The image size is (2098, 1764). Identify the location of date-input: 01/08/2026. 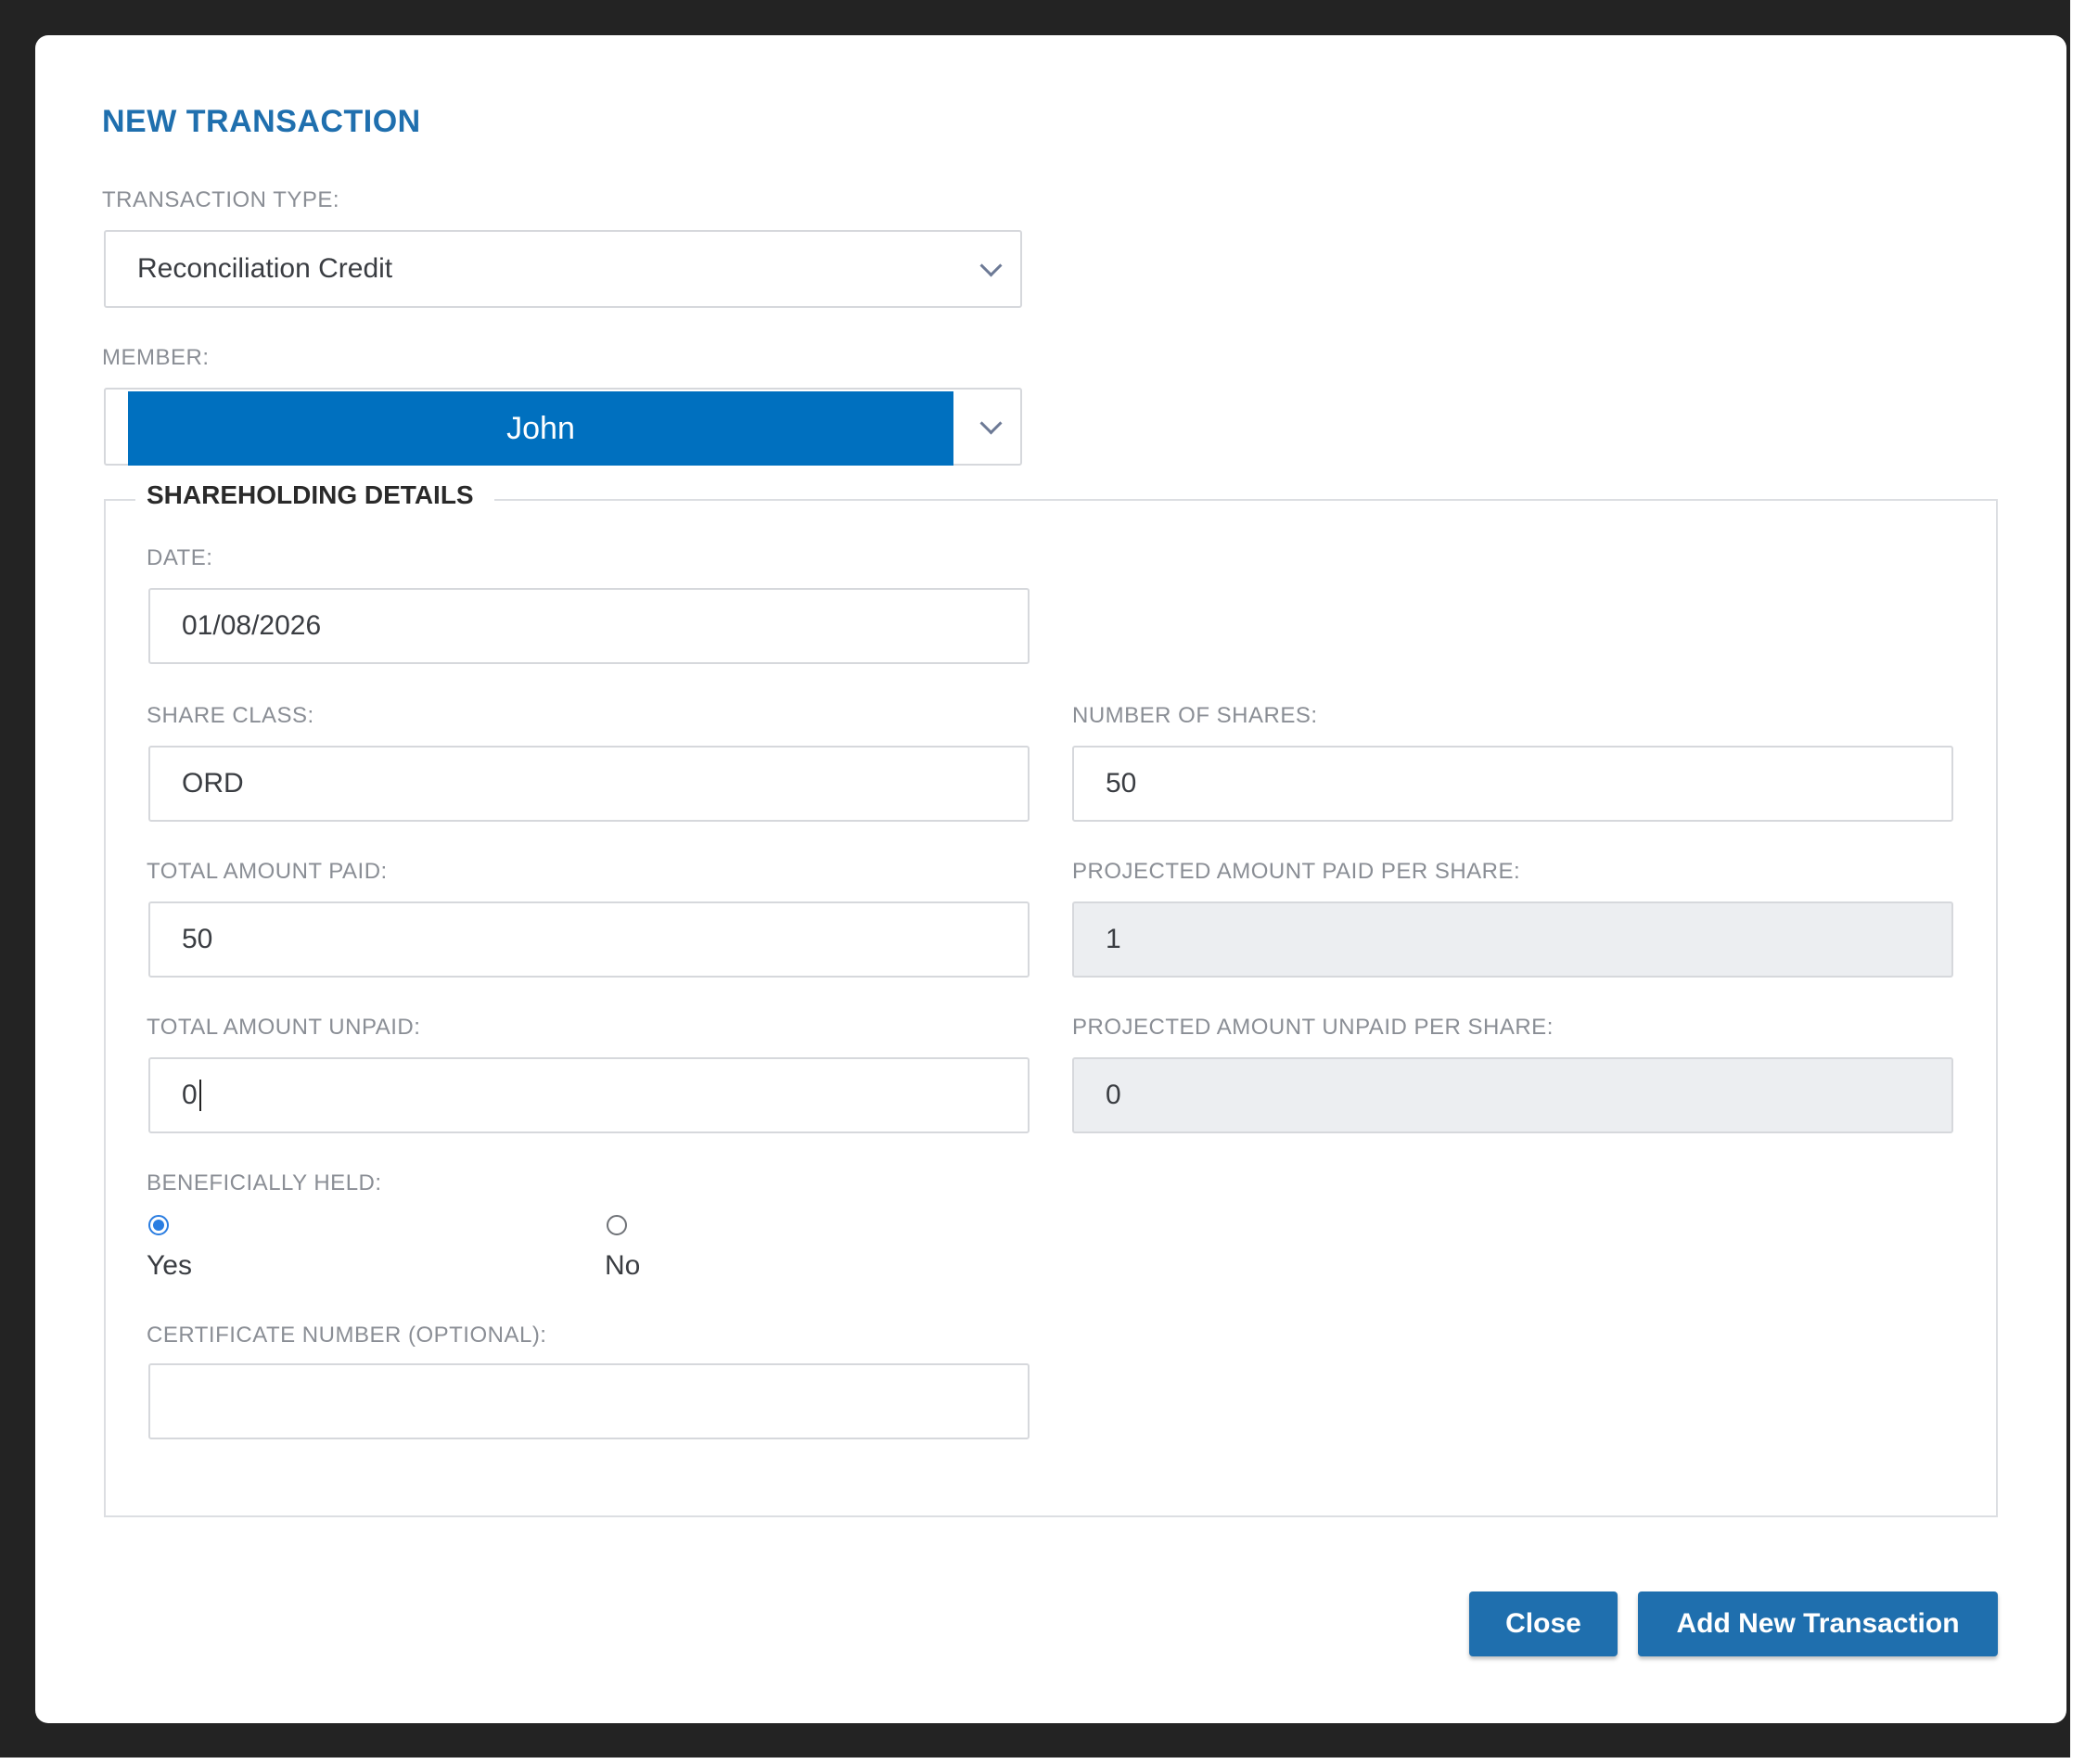
(589, 626).